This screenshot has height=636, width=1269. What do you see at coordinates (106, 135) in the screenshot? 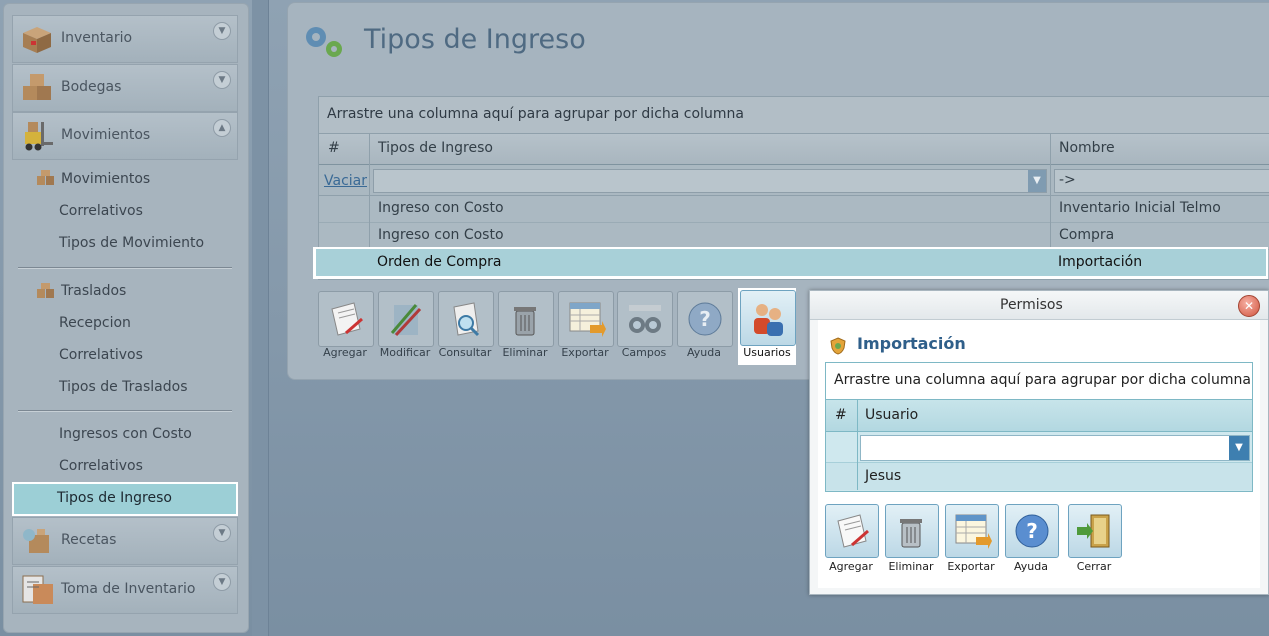
I see `sidebar-section-label: Movimientos` at bounding box center [106, 135].